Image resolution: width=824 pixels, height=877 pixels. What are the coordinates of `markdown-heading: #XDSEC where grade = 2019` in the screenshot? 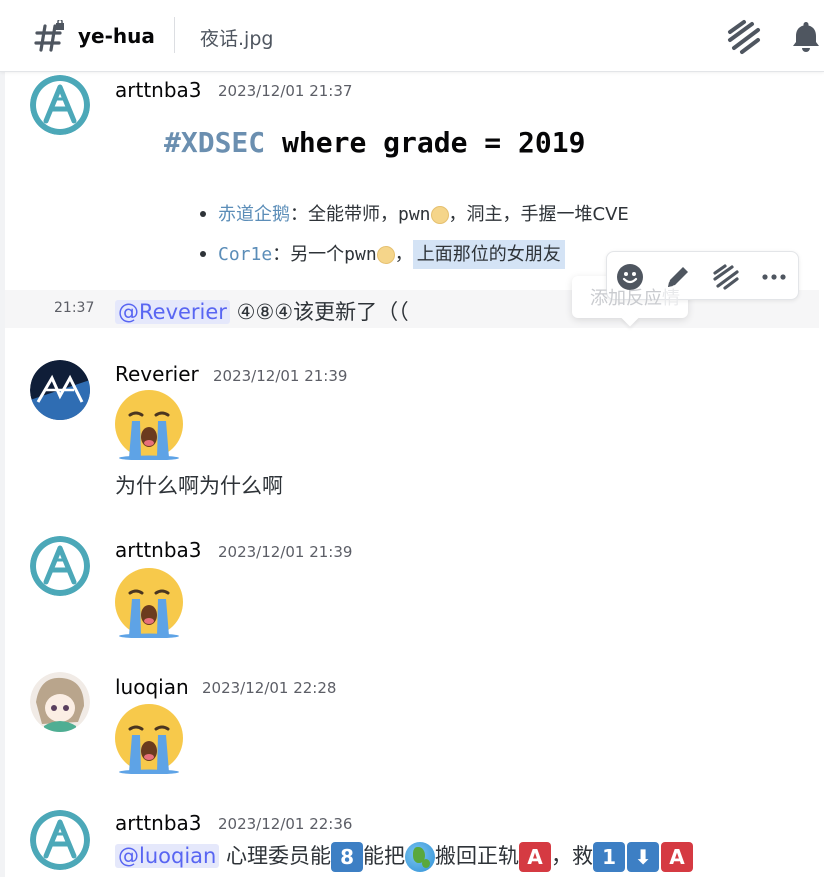 It's located at (375, 142).